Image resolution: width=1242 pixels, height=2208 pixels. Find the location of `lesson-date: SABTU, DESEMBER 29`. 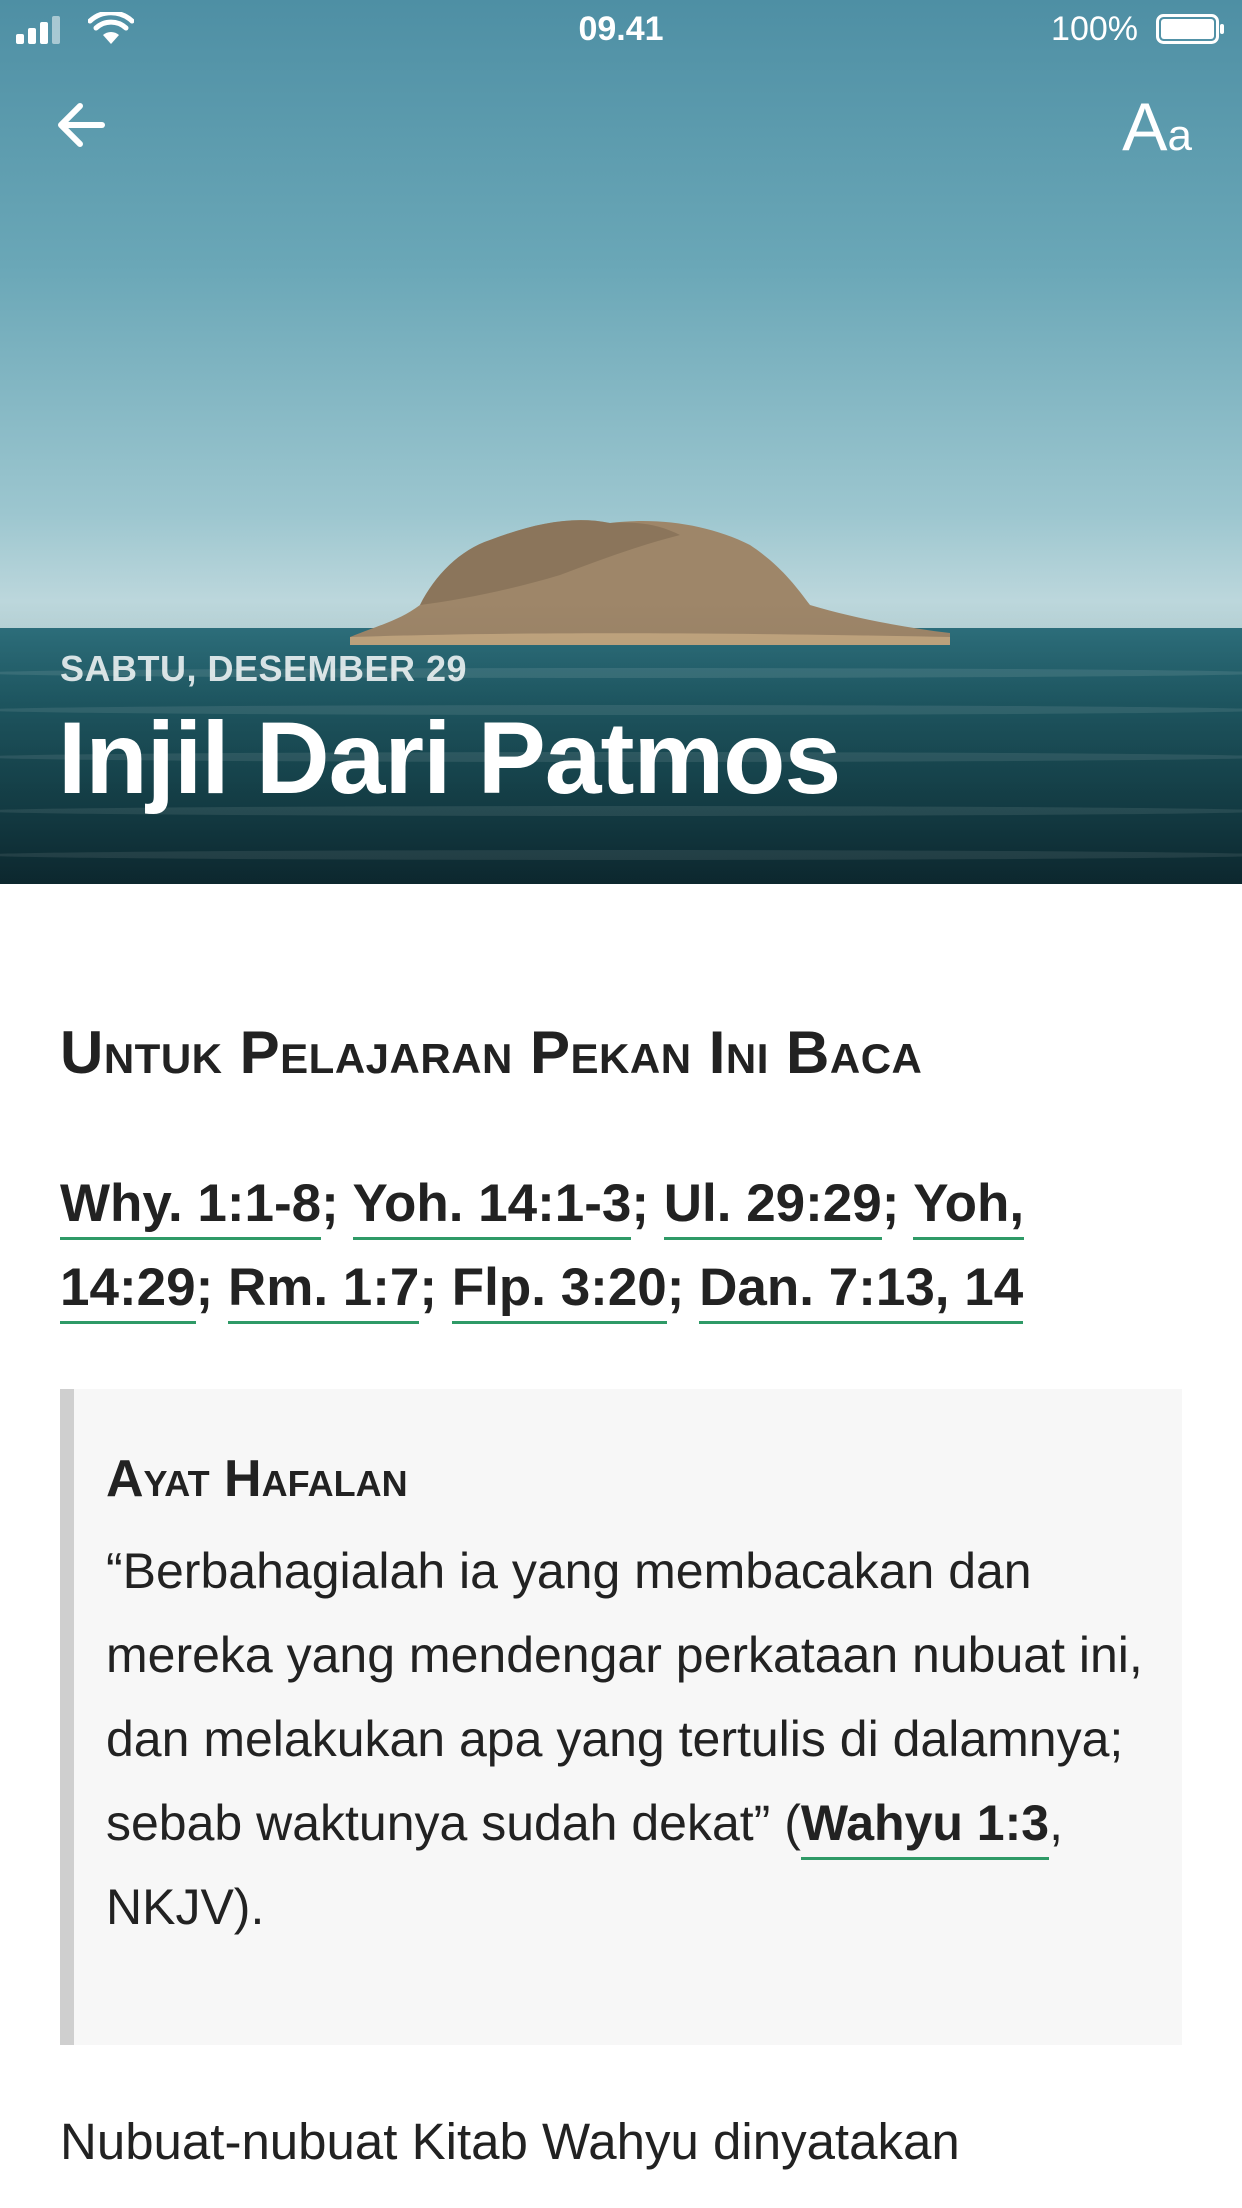

lesson-date: SABTU, DESEMBER 29 is located at coordinates (264, 668).